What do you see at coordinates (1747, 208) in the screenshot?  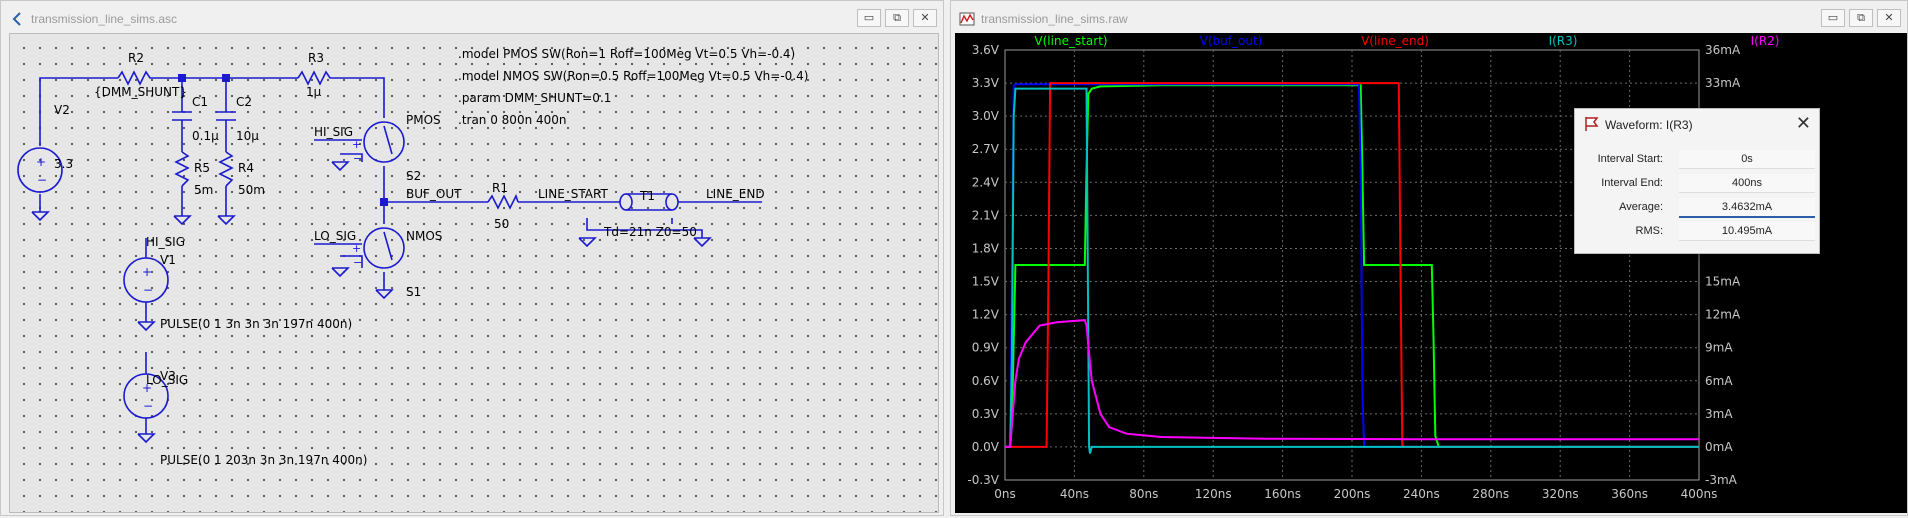 I see `average-field: 3.4632mA` at bounding box center [1747, 208].